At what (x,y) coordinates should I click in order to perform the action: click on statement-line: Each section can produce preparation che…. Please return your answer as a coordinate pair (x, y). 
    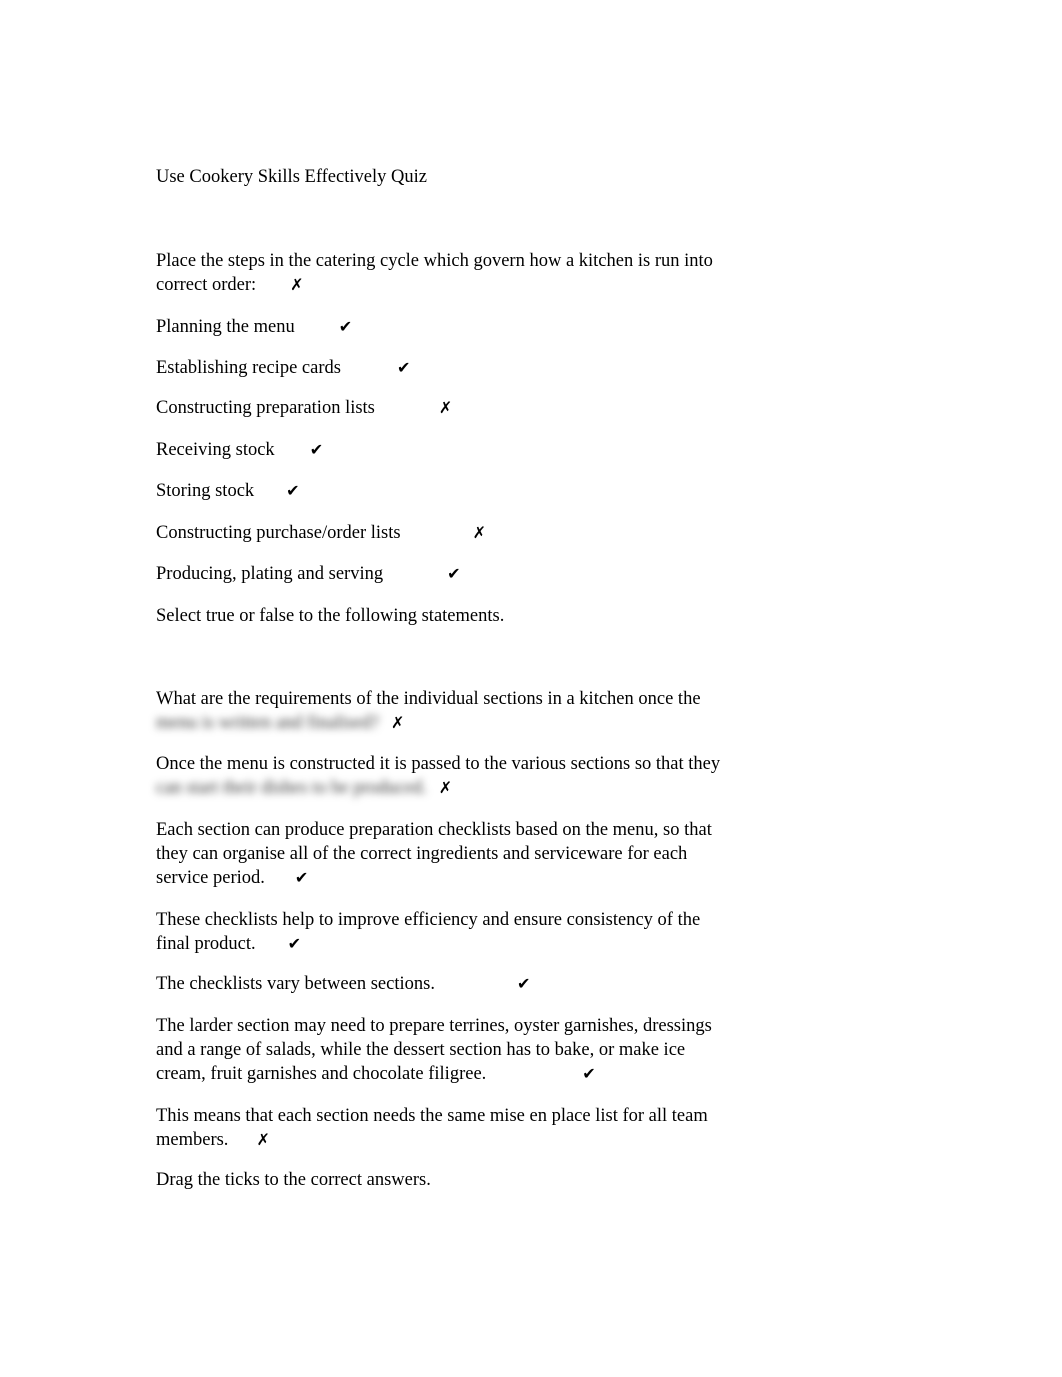
    Looking at the image, I should click on (434, 830).